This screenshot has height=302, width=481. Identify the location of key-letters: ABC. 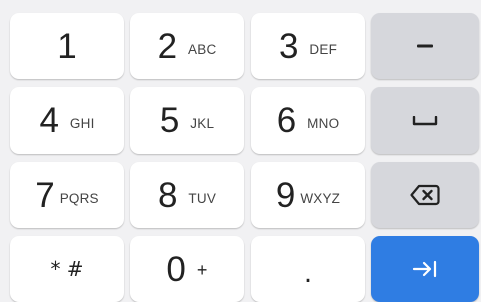
(202, 49).